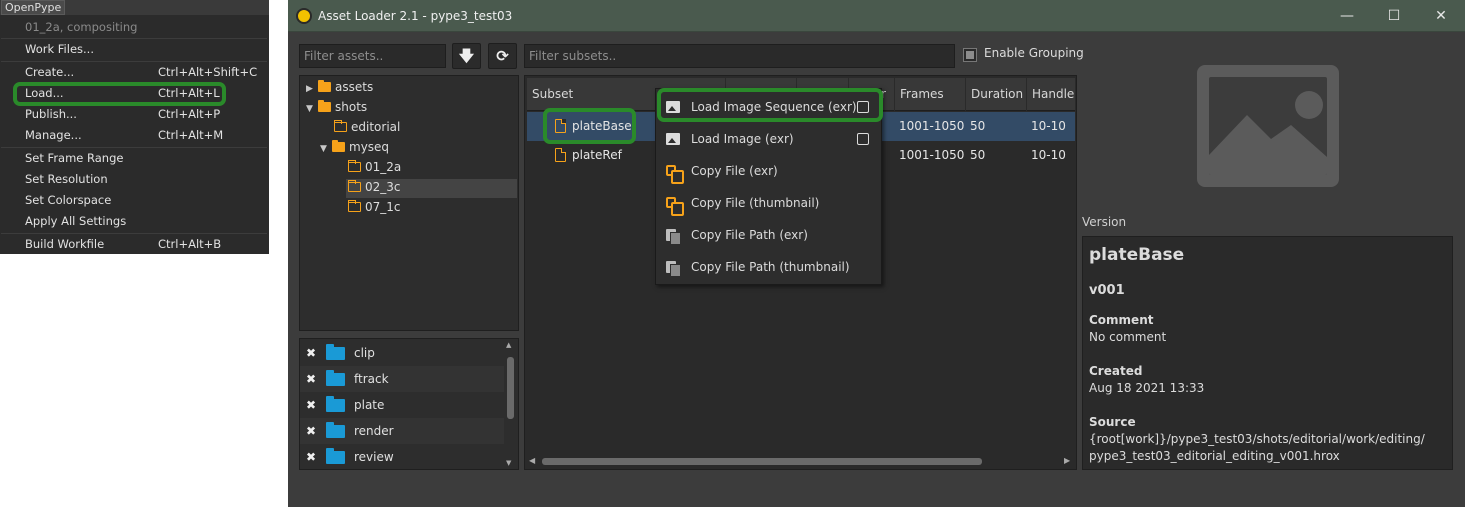  I want to click on window-title: Asset Loader 2.1 - pype3_test03, so click(415, 16).